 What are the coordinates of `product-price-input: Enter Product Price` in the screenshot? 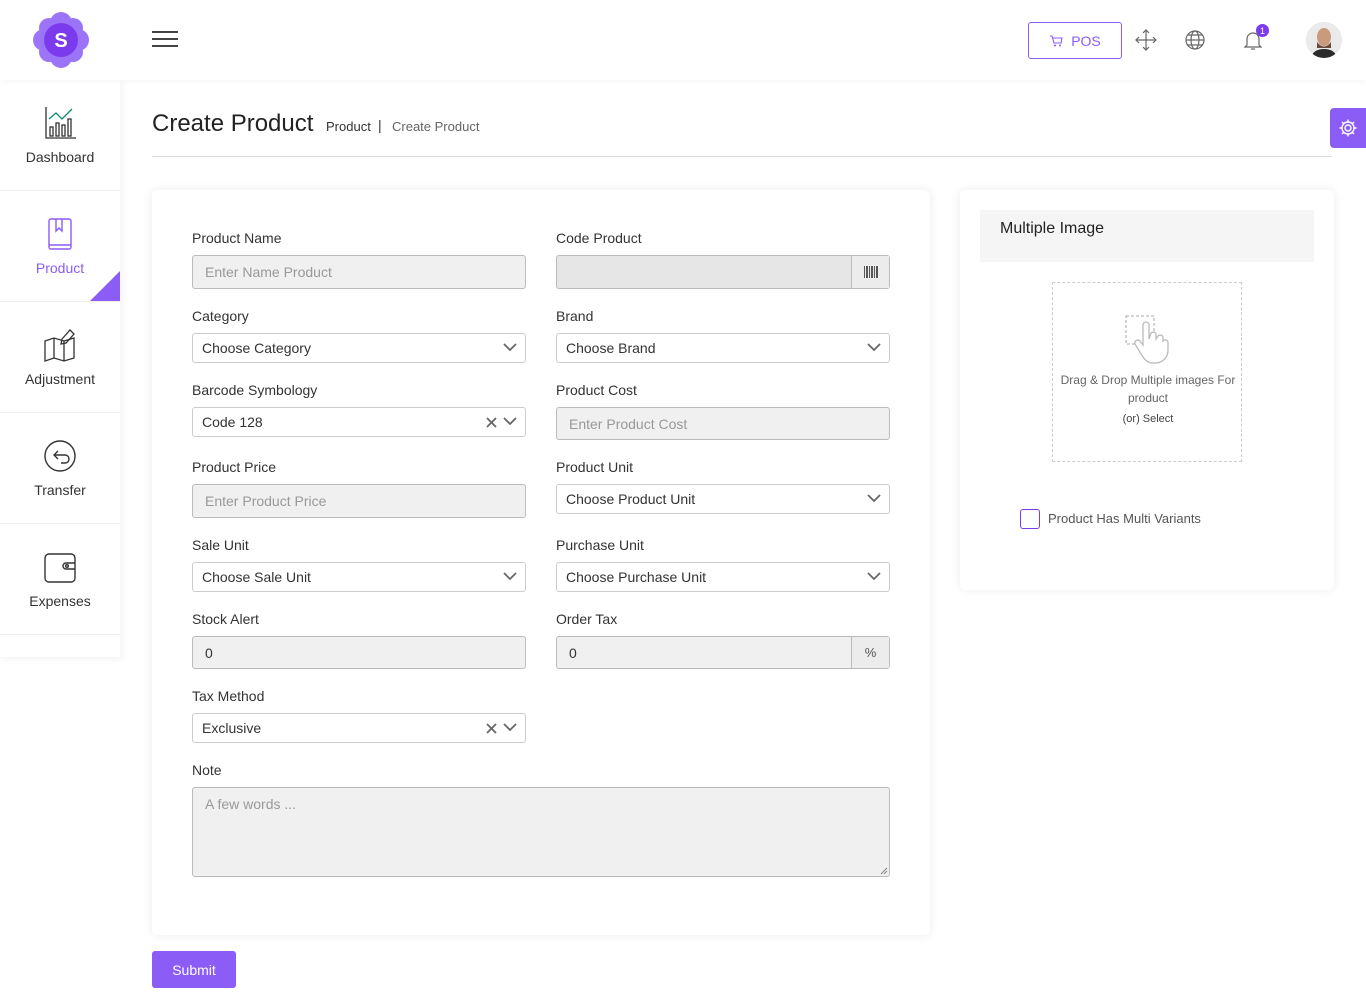 It's located at (359, 501).